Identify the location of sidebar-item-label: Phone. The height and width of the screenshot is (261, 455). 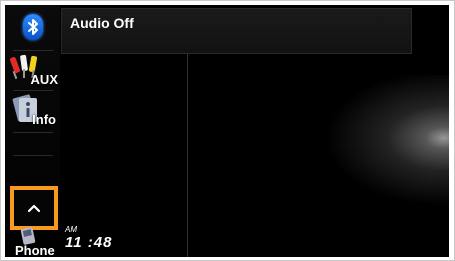
(35, 250).